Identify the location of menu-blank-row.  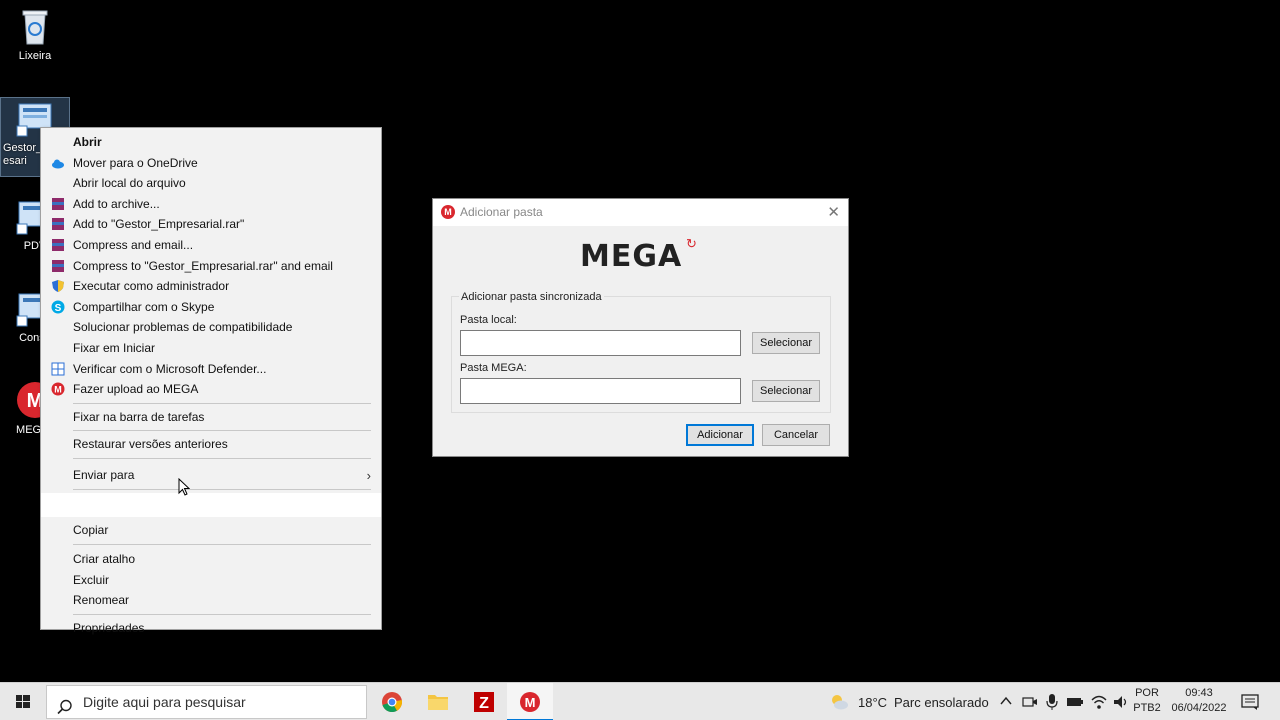
(211, 504).